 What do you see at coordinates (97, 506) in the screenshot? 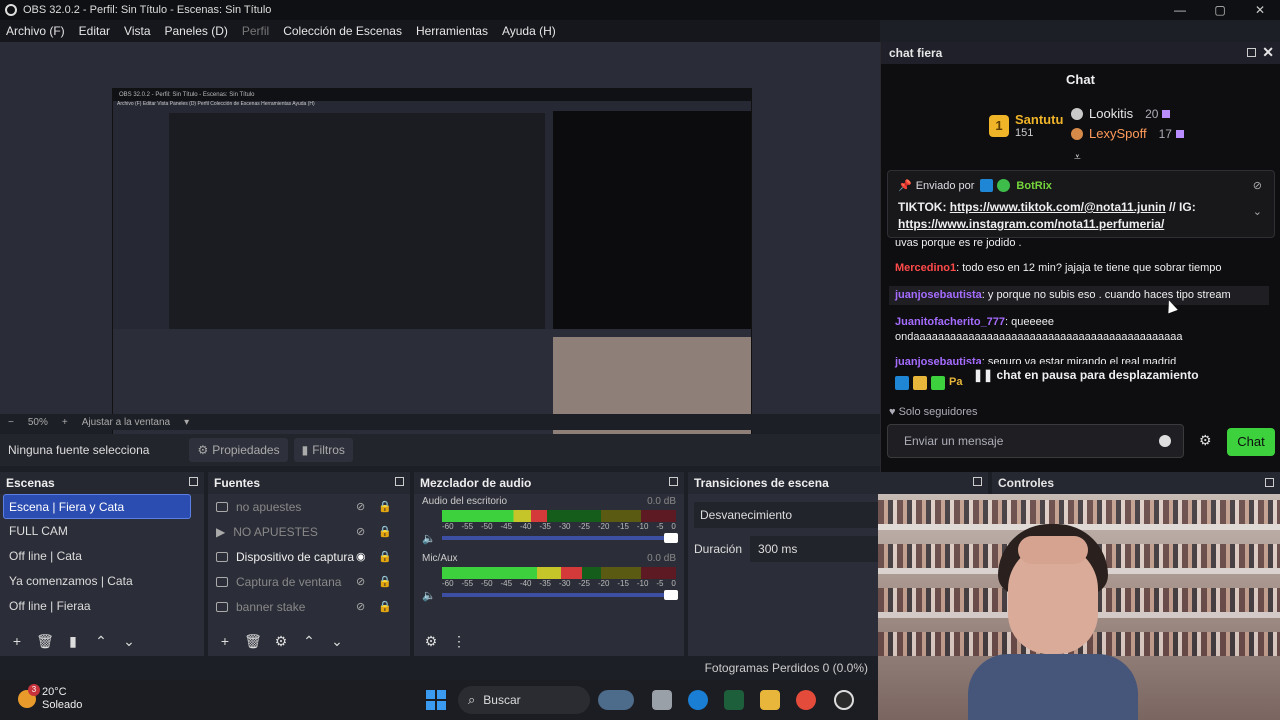
I see `scene-item: Escena | Fiera y Cata` at bounding box center [97, 506].